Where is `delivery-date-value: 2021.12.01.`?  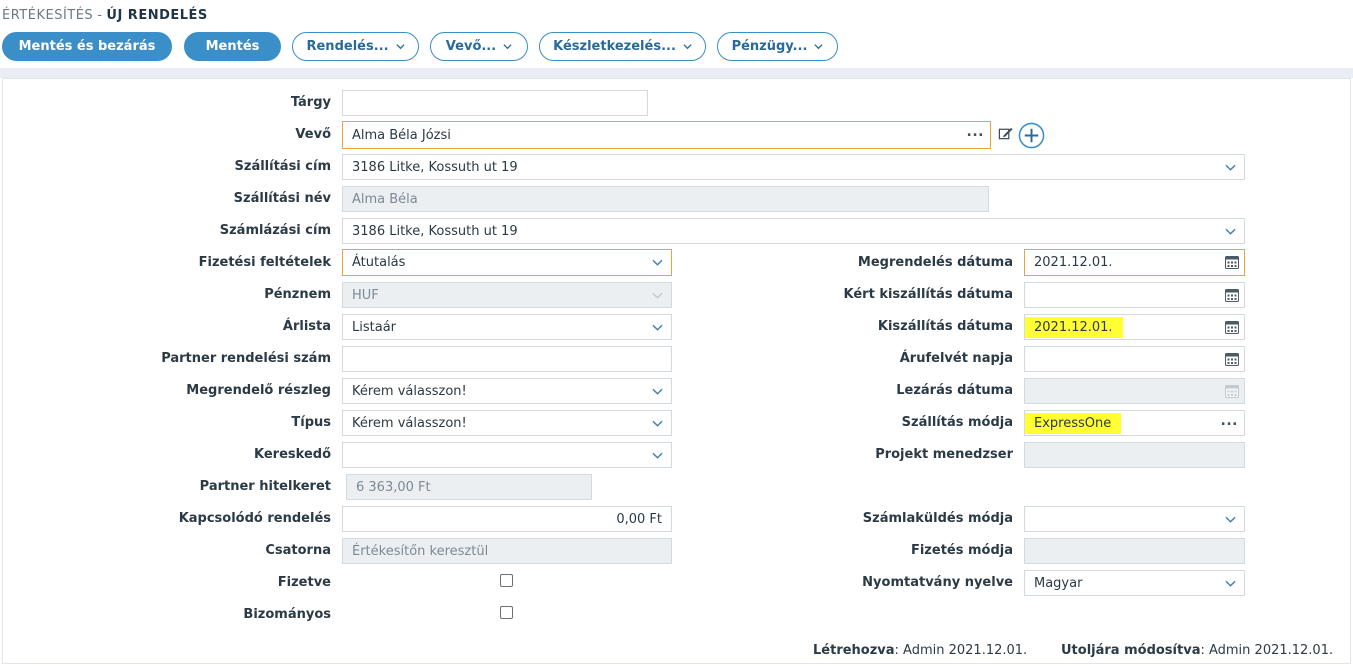
delivery-date-value: 2021.12.01. is located at coordinates (1074, 327).